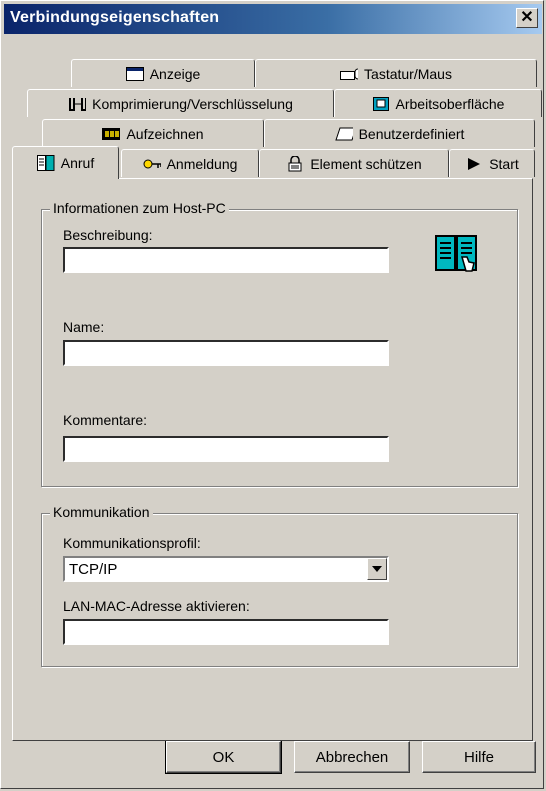 This screenshot has width=546, height=791. I want to click on communication-profile-value: TCP/IP, so click(93, 569).